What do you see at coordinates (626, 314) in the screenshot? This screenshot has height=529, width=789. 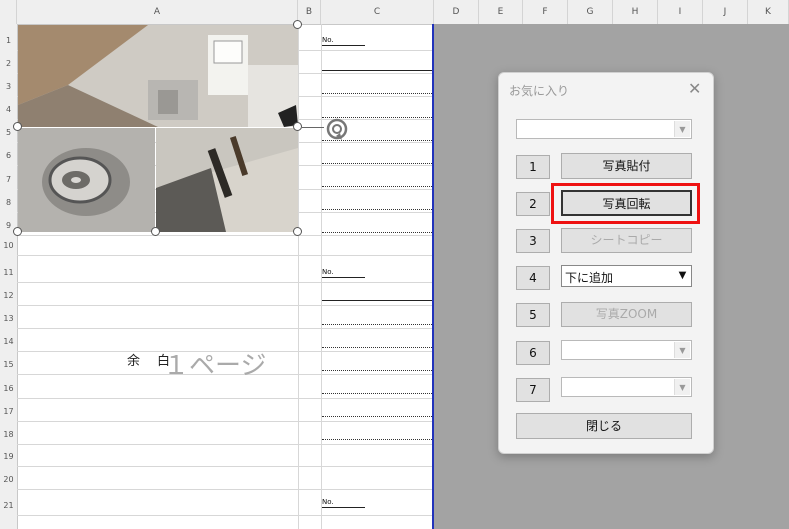 I see `photo-zoom-button: 写真ZOOM` at bounding box center [626, 314].